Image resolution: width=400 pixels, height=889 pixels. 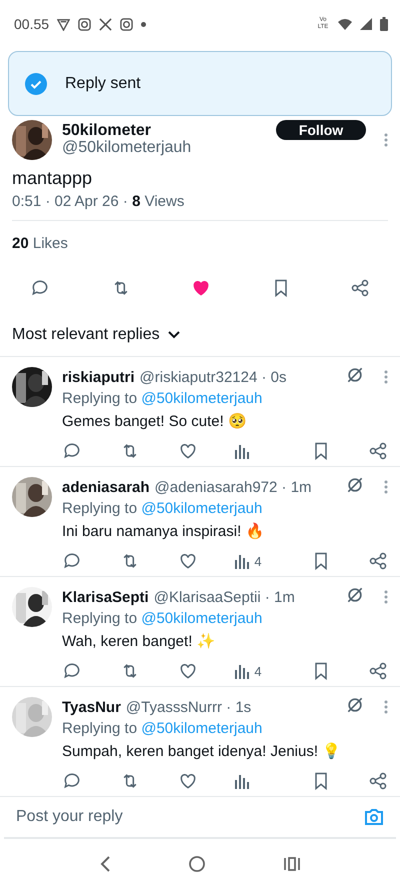 What do you see at coordinates (106, 487) in the screenshot?
I see `reply-author-name: adeniasarah` at bounding box center [106, 487].